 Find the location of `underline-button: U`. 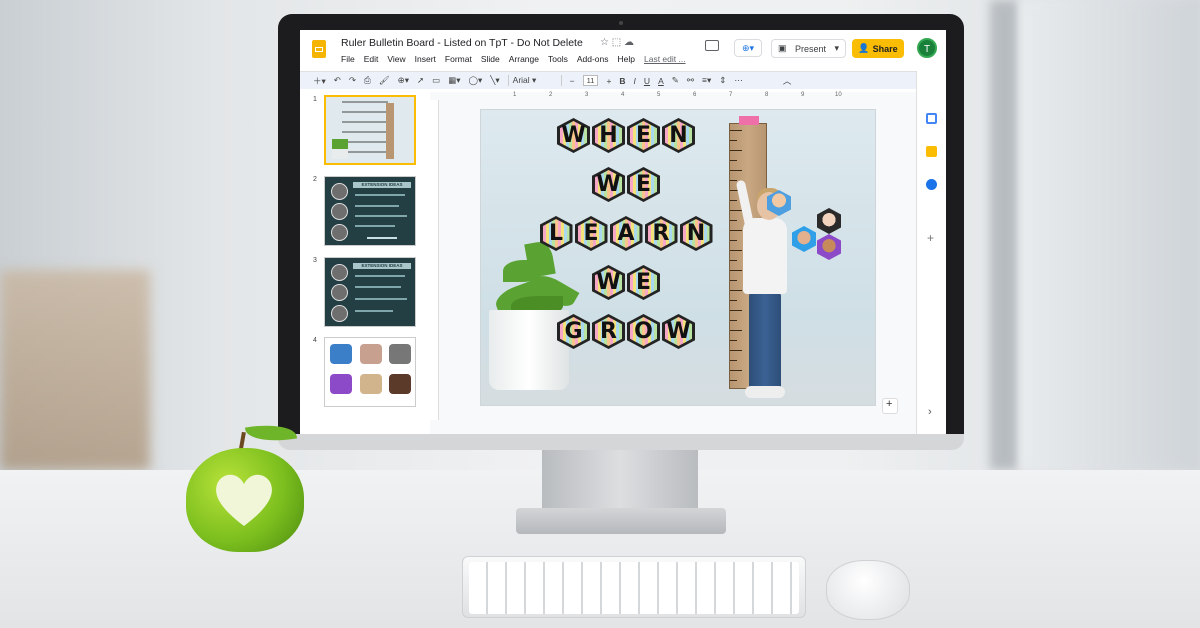

underline-button: U is located at coordinates (647, 81).